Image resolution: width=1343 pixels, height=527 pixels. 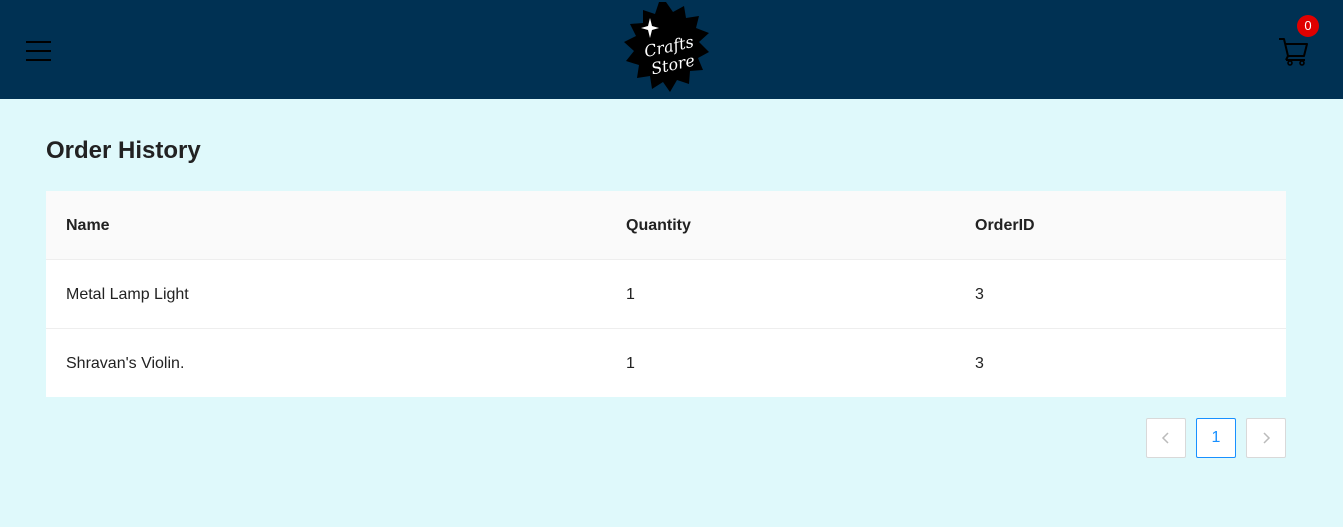 I want to click on hamburger-menu-icon, so click(x=38, y=51).